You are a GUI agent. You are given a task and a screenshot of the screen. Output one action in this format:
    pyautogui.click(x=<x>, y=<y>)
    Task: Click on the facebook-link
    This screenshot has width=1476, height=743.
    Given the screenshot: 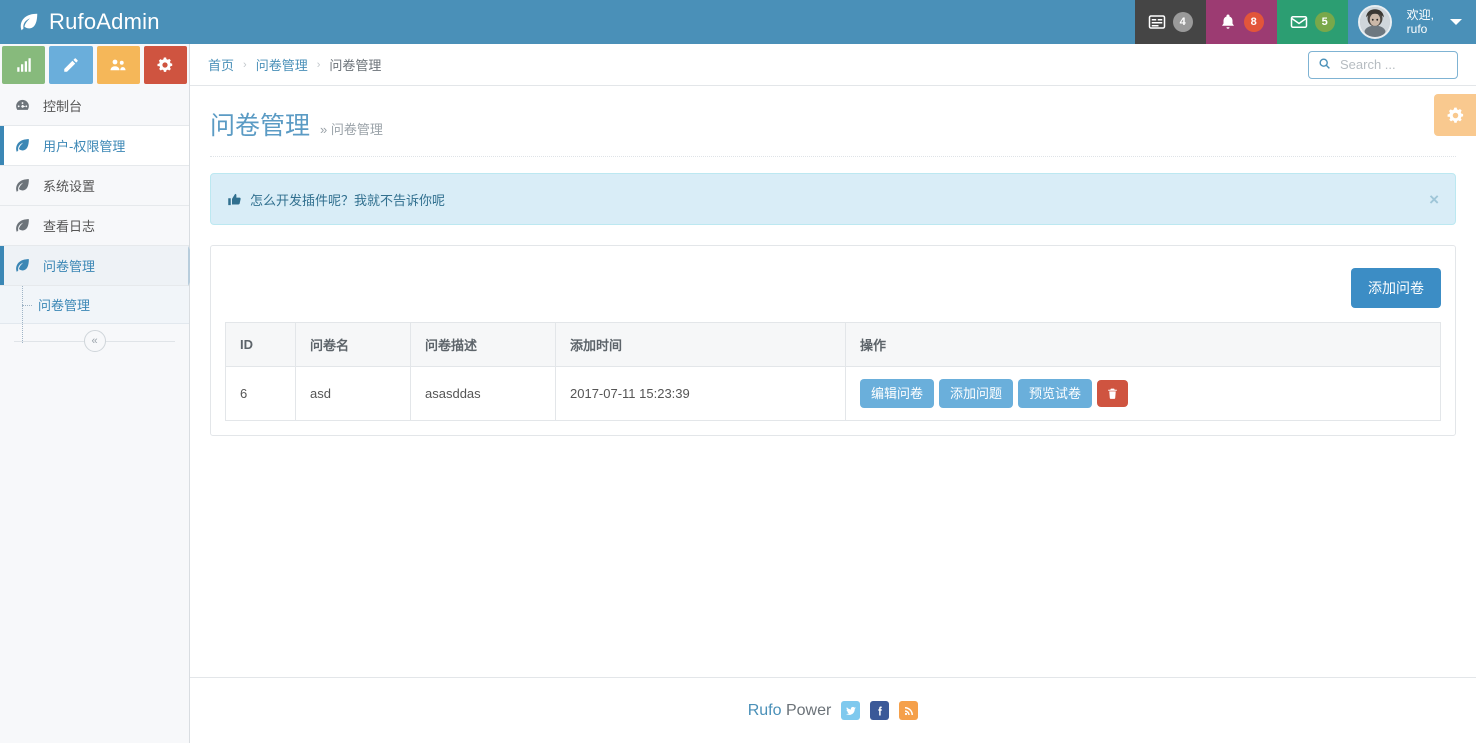 What is the action you would take?
    pyautogui.click(x=880, y=710)
    